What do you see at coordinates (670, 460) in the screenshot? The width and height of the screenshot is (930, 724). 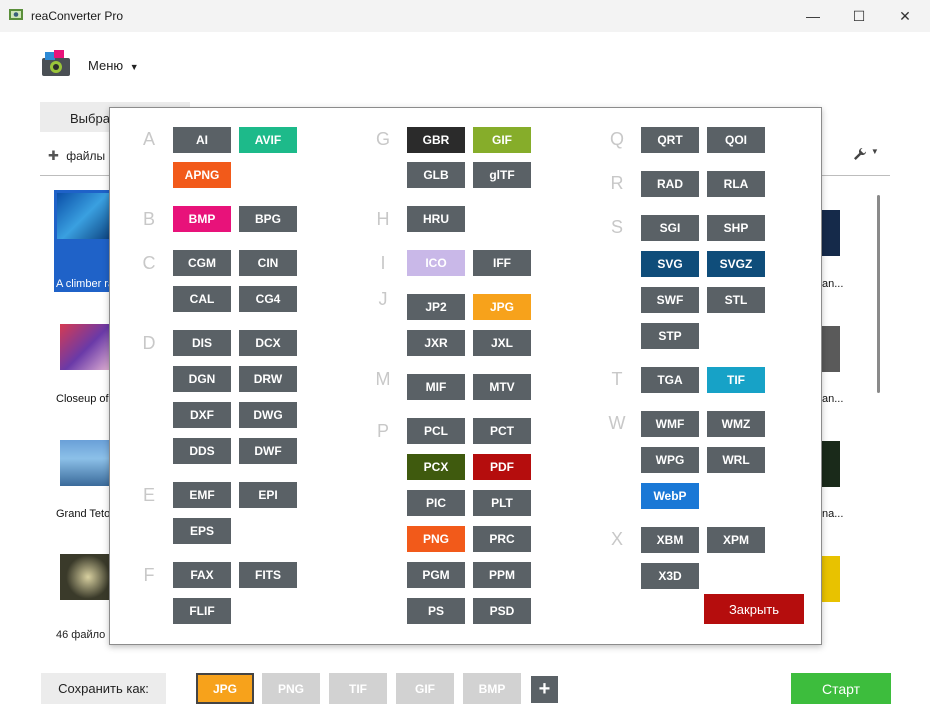 I see `format-button-wpg: WPG` at bounding box center [670, 460].